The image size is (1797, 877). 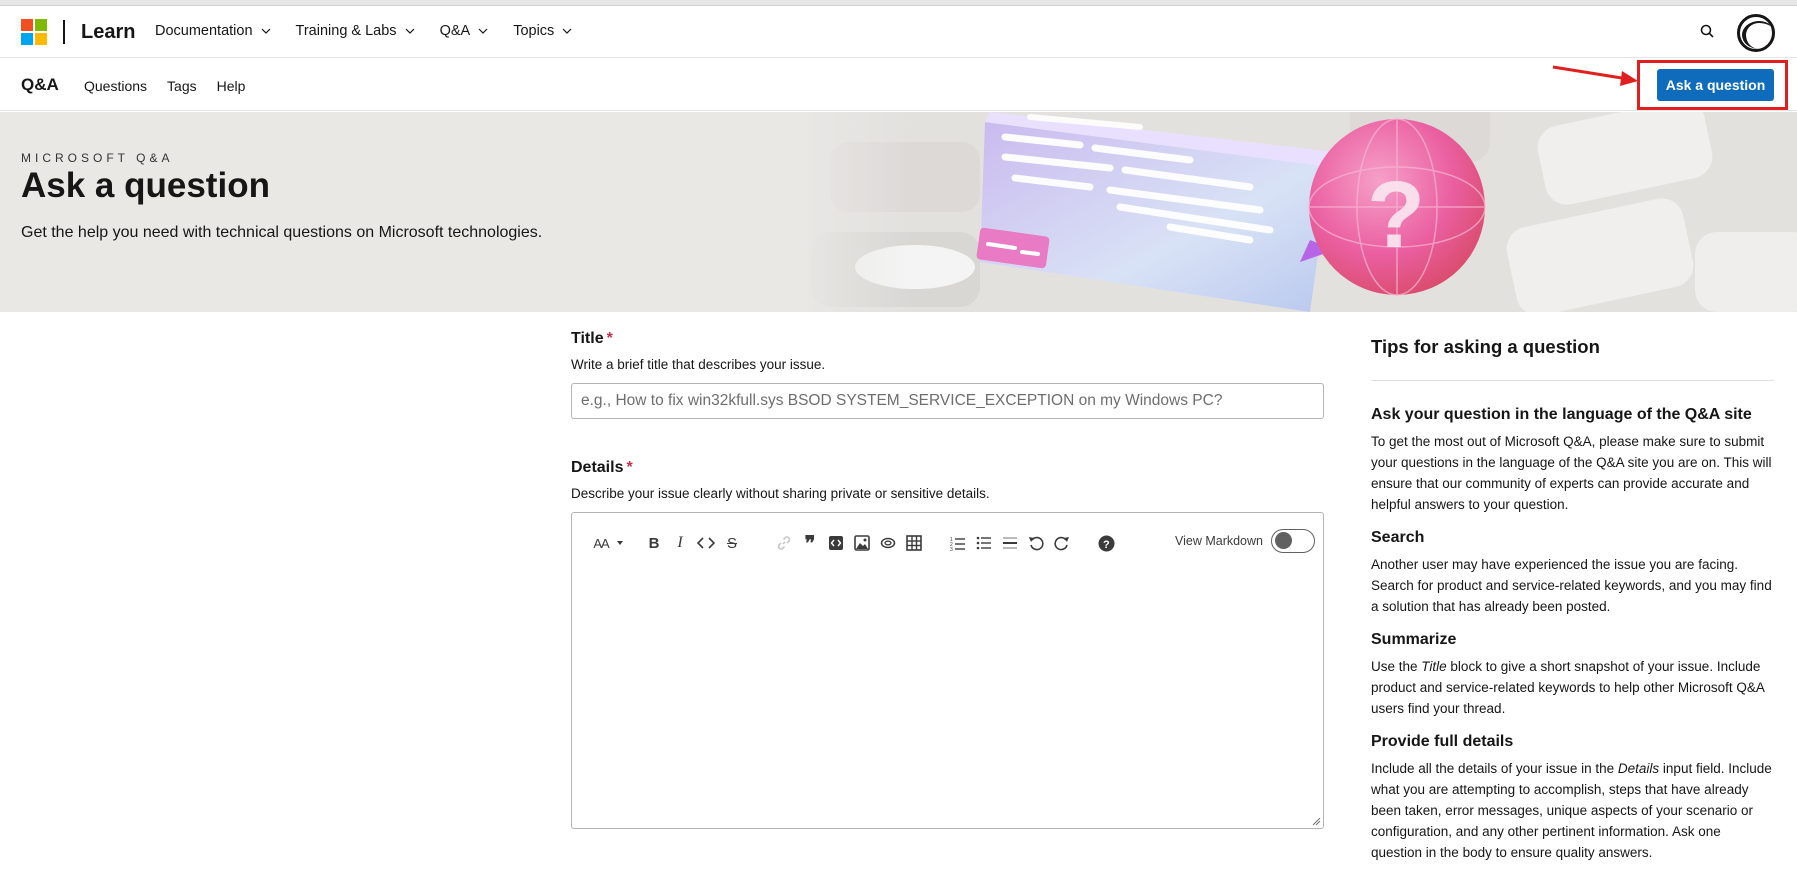 I want to click on help-icon: ?, so click(x=1106, y=543).